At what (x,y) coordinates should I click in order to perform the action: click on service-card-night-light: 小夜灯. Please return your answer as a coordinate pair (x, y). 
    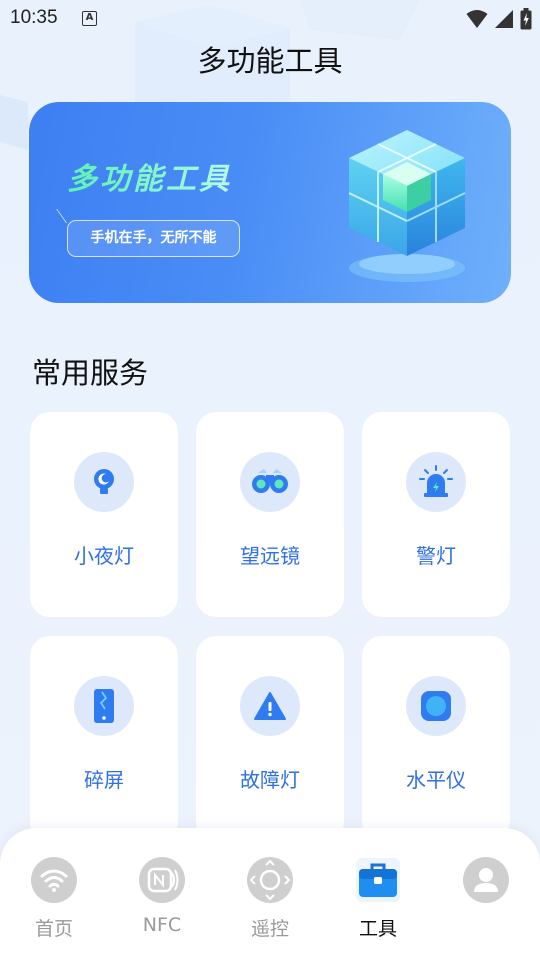
    Looking at the image, I should click on (104, 514).